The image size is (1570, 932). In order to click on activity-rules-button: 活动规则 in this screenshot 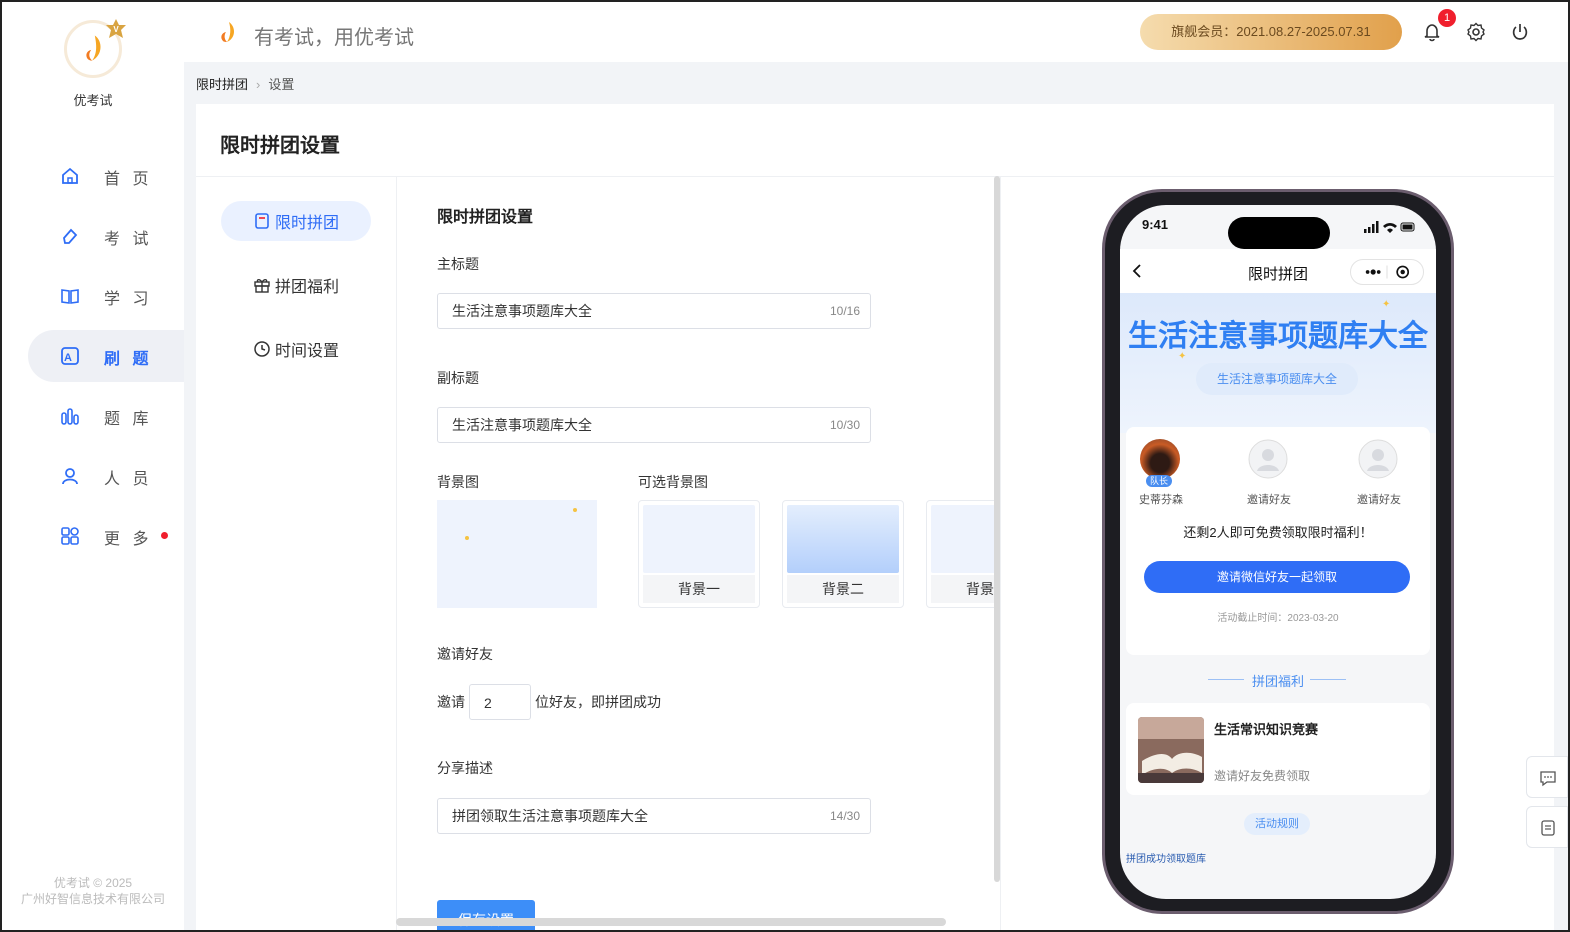, I will do `click(1277, 824)`.